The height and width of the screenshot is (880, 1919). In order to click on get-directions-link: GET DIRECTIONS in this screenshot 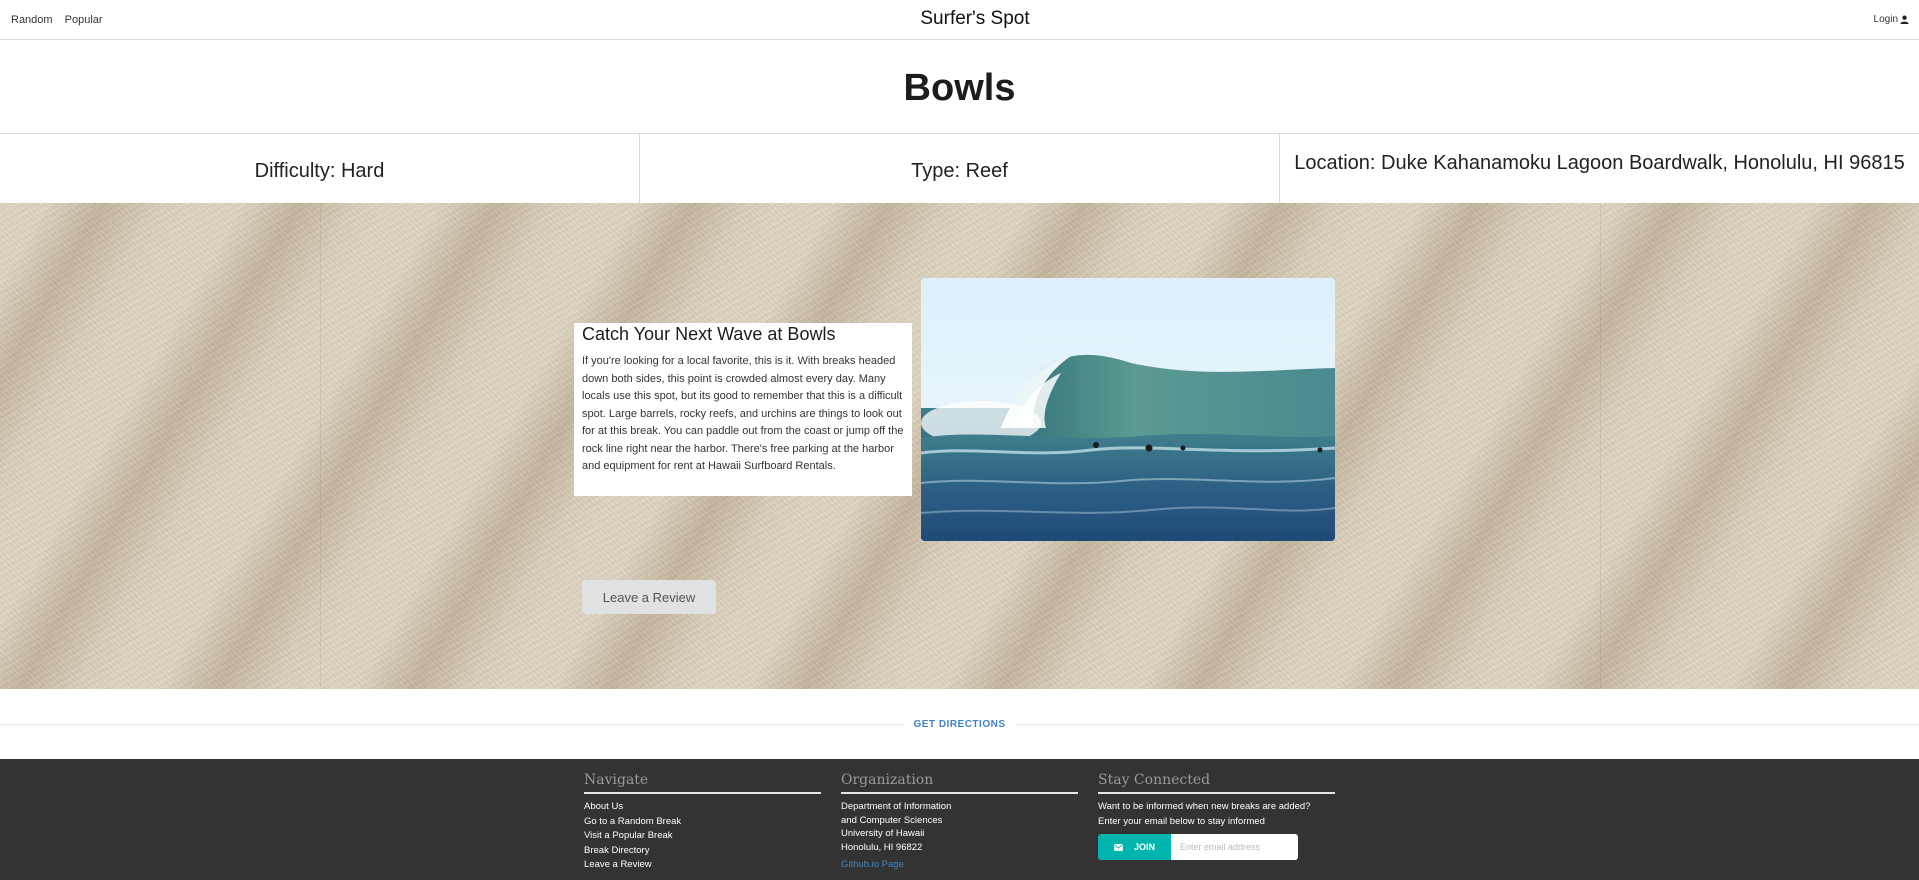, I will do `click(959, 724)`.